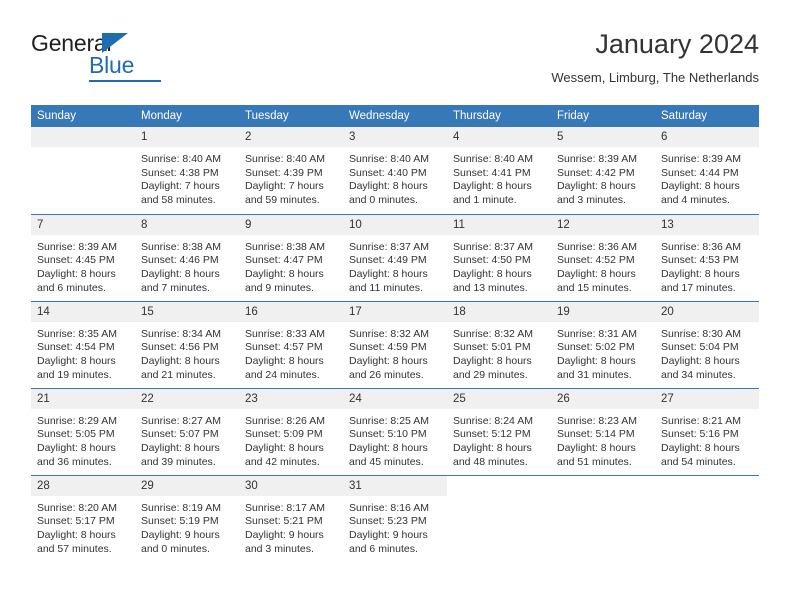 The height and width of the screenshot is (612, 792). I want to click on logo-underline, so click(125, 81).